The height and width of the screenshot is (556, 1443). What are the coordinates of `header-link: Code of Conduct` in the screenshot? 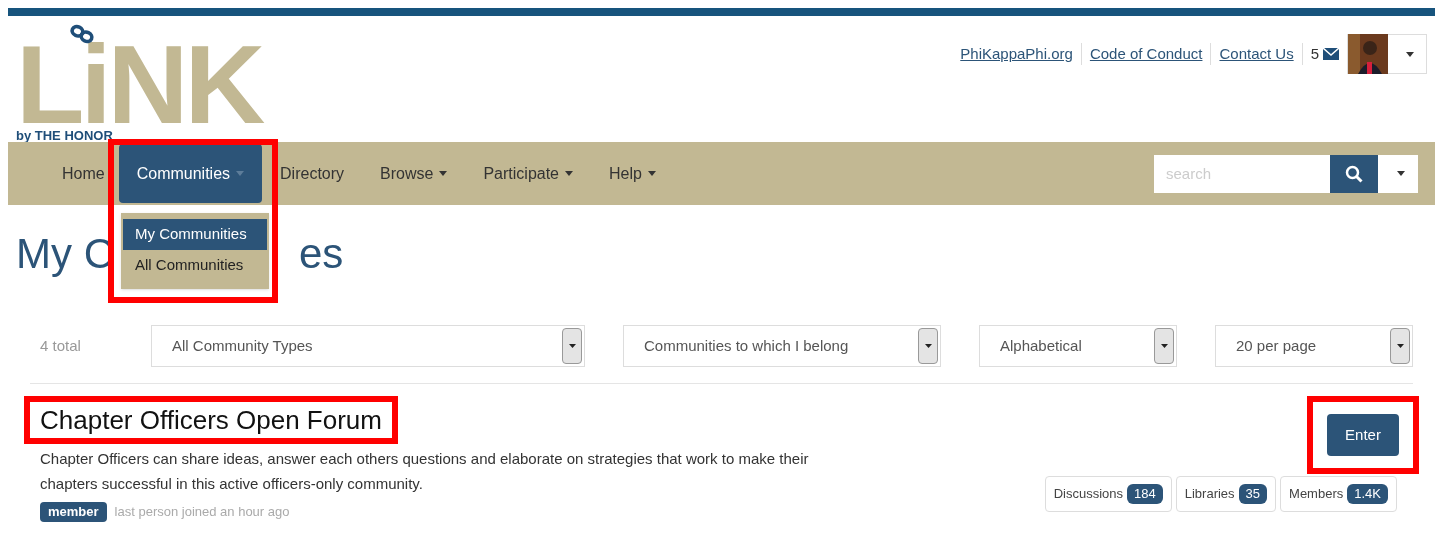 It's located at (1146, 54).